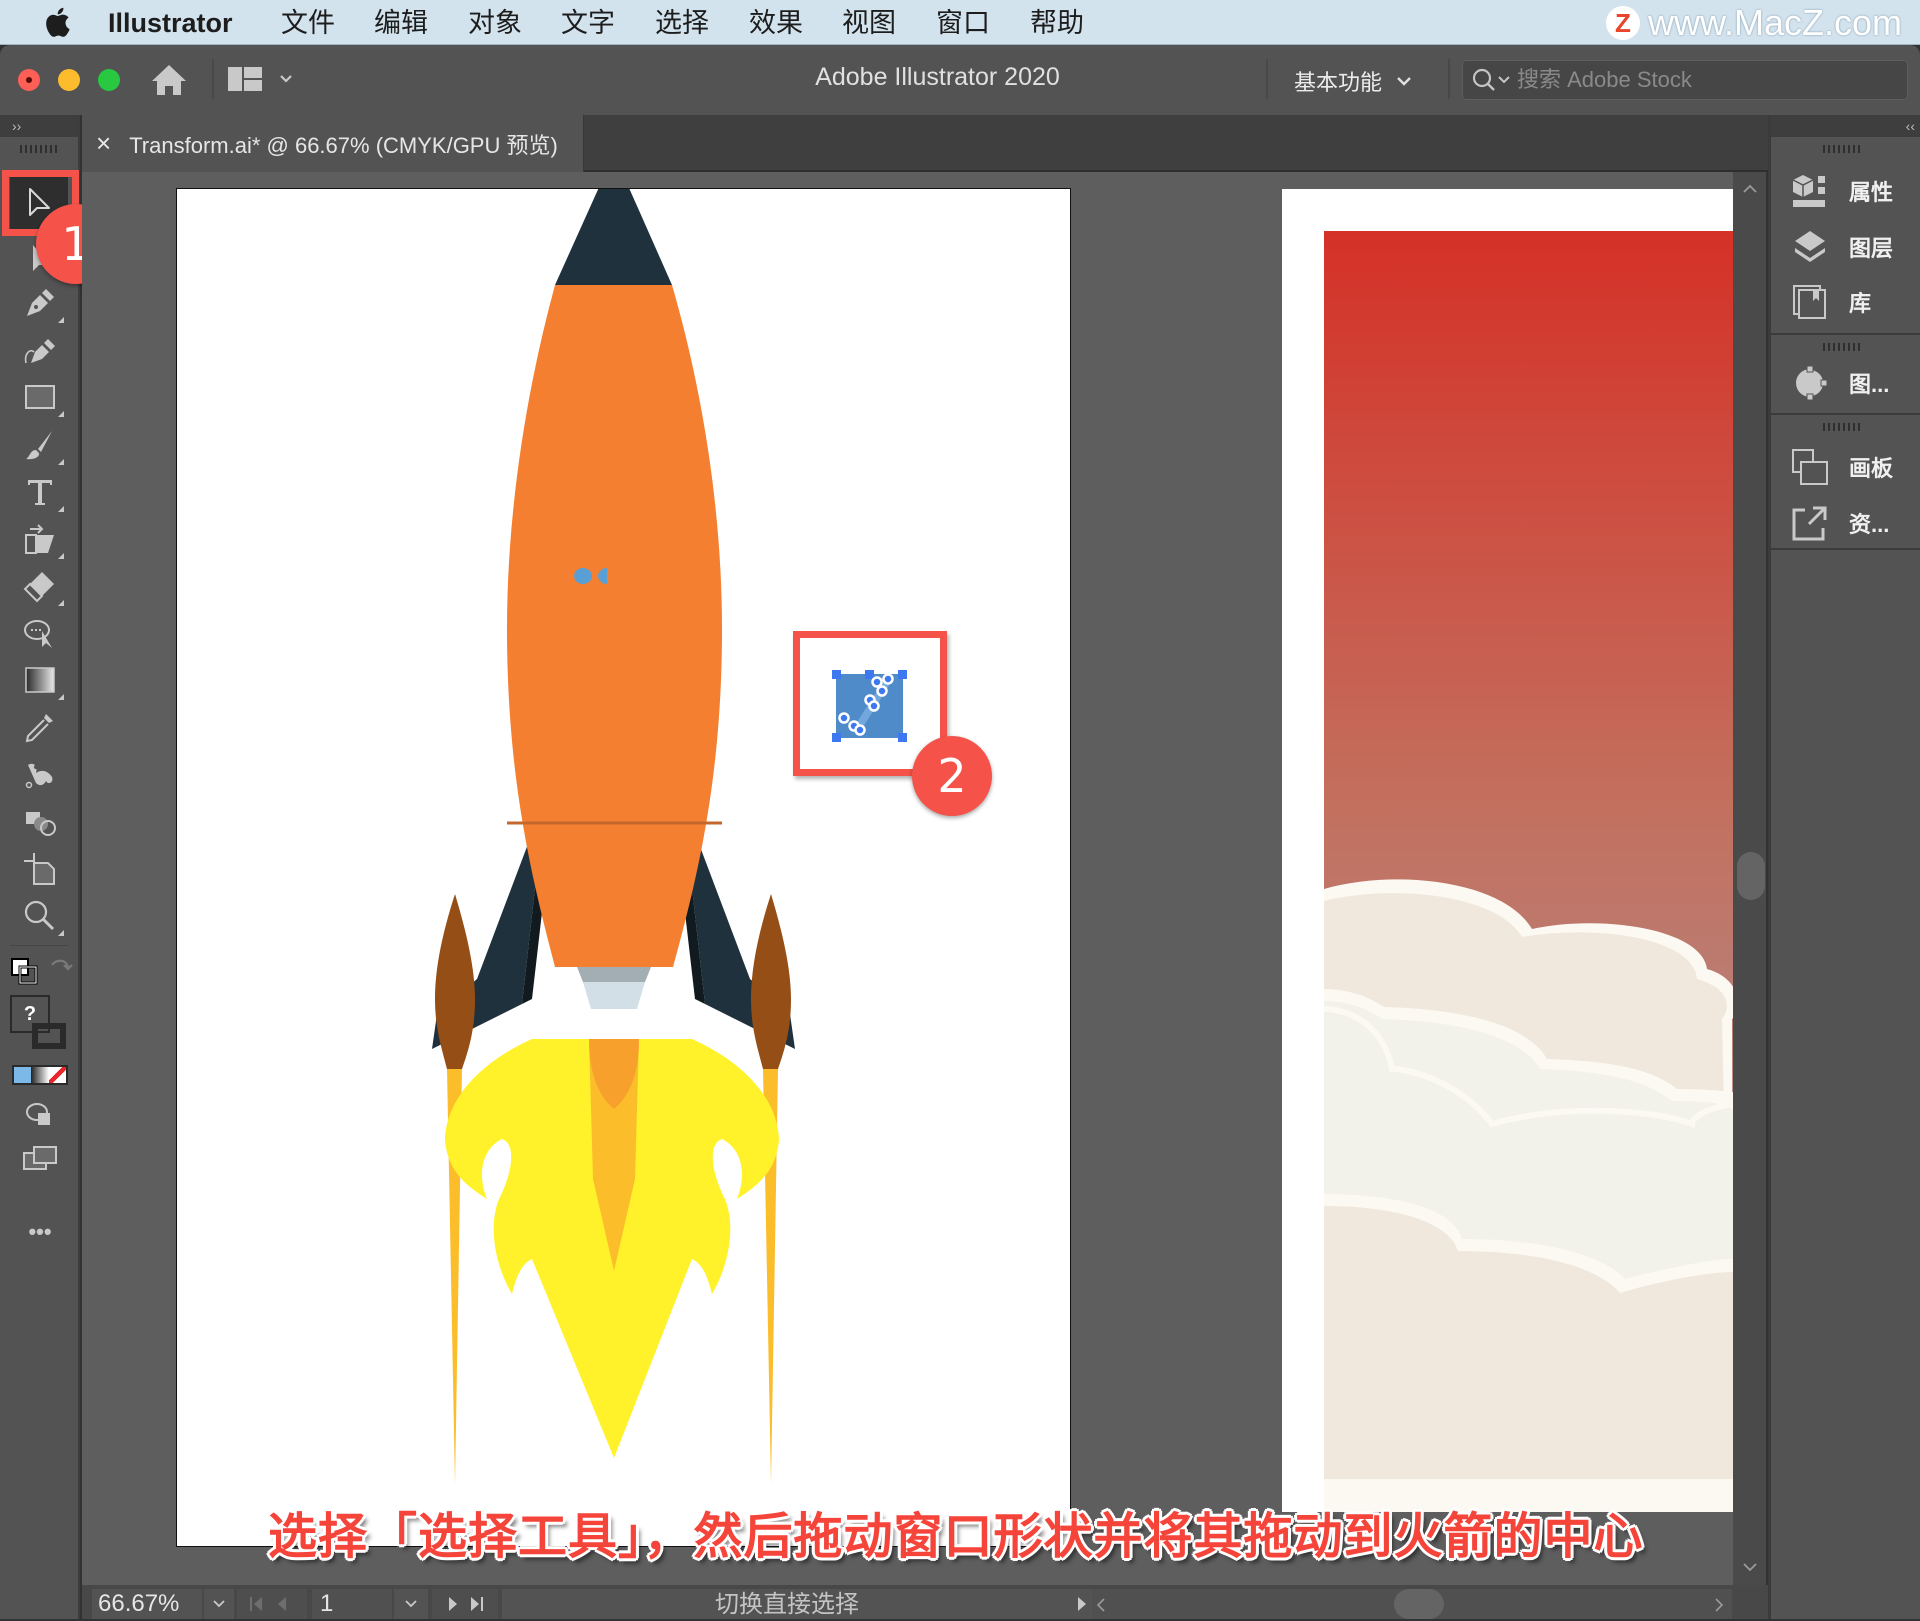 This screenshot has height=1621, width=1920. I want to click on gradient-button, so click(40, 1075).